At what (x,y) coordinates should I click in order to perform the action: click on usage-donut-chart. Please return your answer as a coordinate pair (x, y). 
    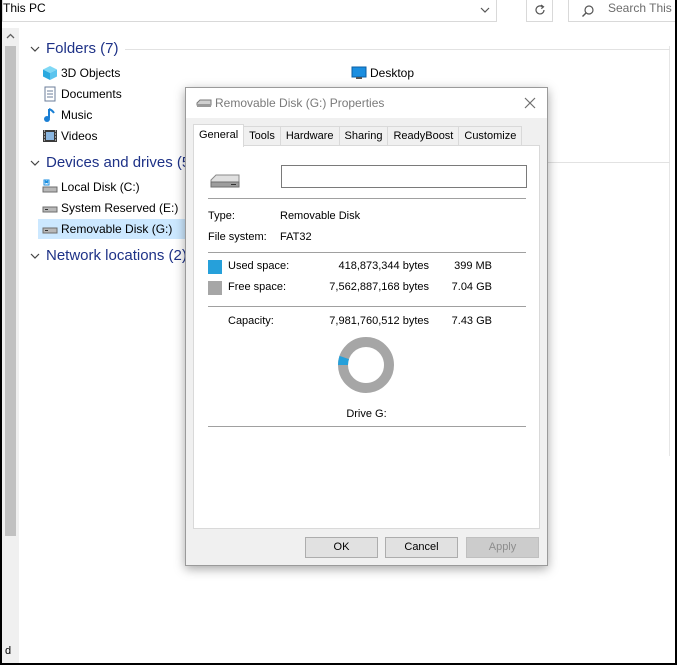
    Looking at the image, I should click on (366, 365).